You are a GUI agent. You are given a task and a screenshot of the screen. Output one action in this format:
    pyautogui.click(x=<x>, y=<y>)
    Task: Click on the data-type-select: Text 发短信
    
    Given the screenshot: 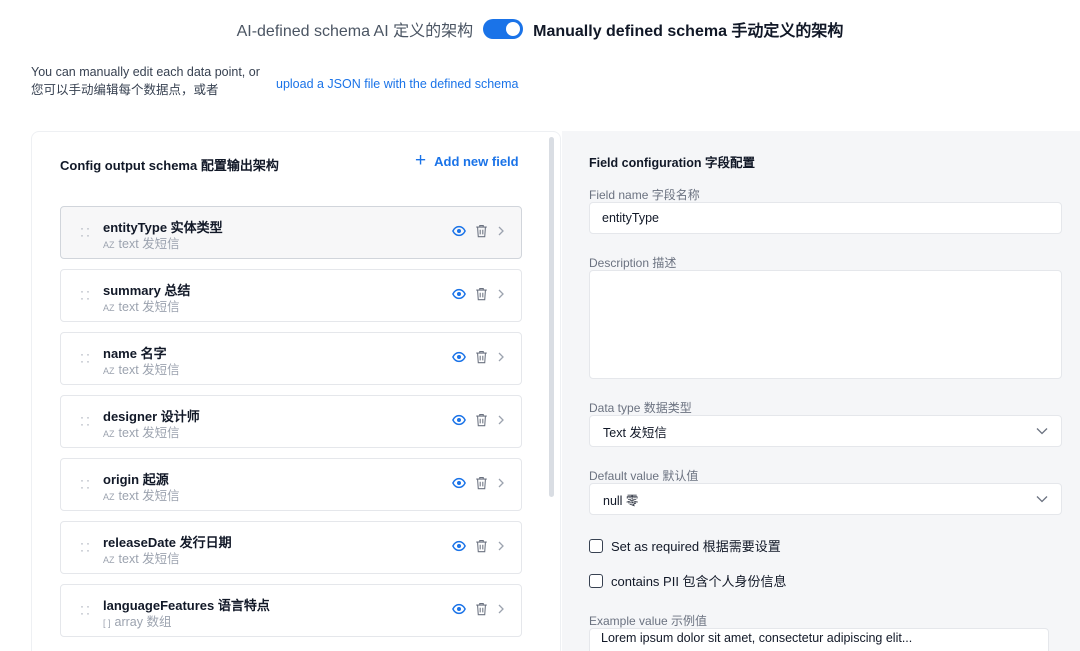 What is the action you would take?
    pyautogui.click(x=825, y=431)
    